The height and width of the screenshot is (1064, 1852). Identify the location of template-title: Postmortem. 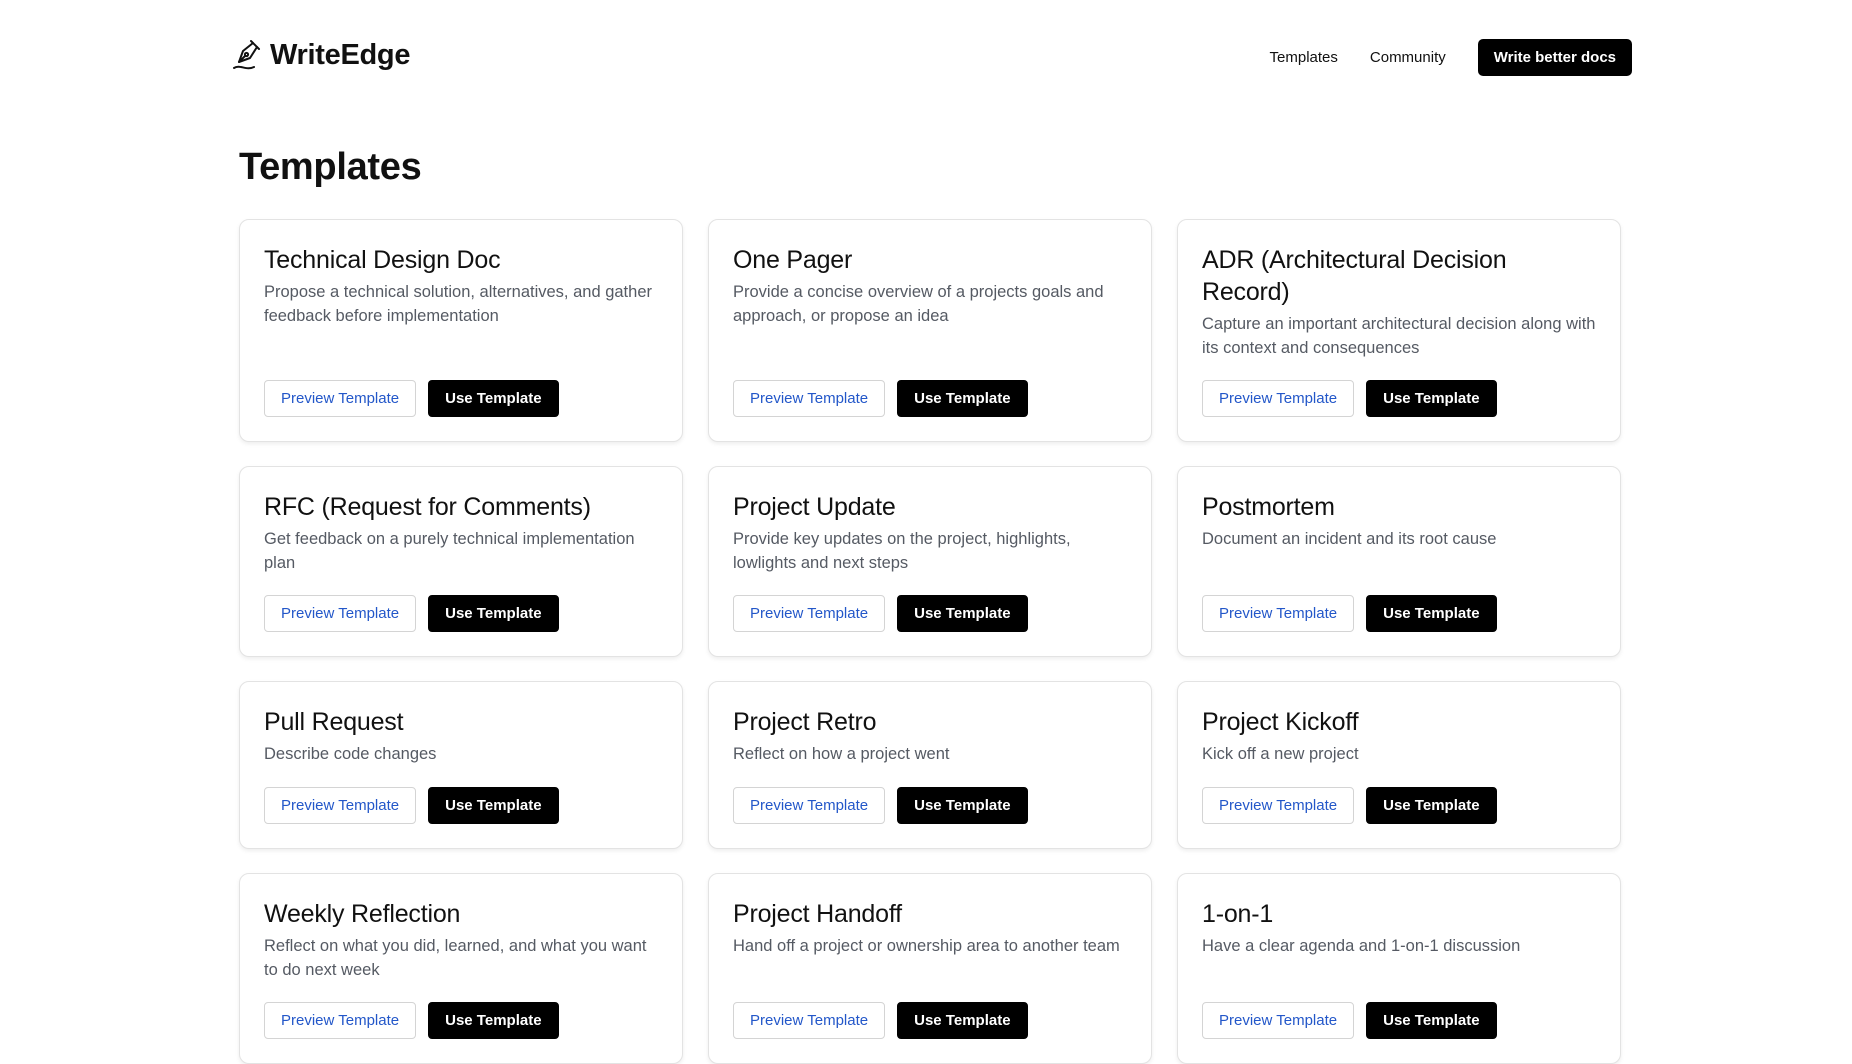
(1268, 507).